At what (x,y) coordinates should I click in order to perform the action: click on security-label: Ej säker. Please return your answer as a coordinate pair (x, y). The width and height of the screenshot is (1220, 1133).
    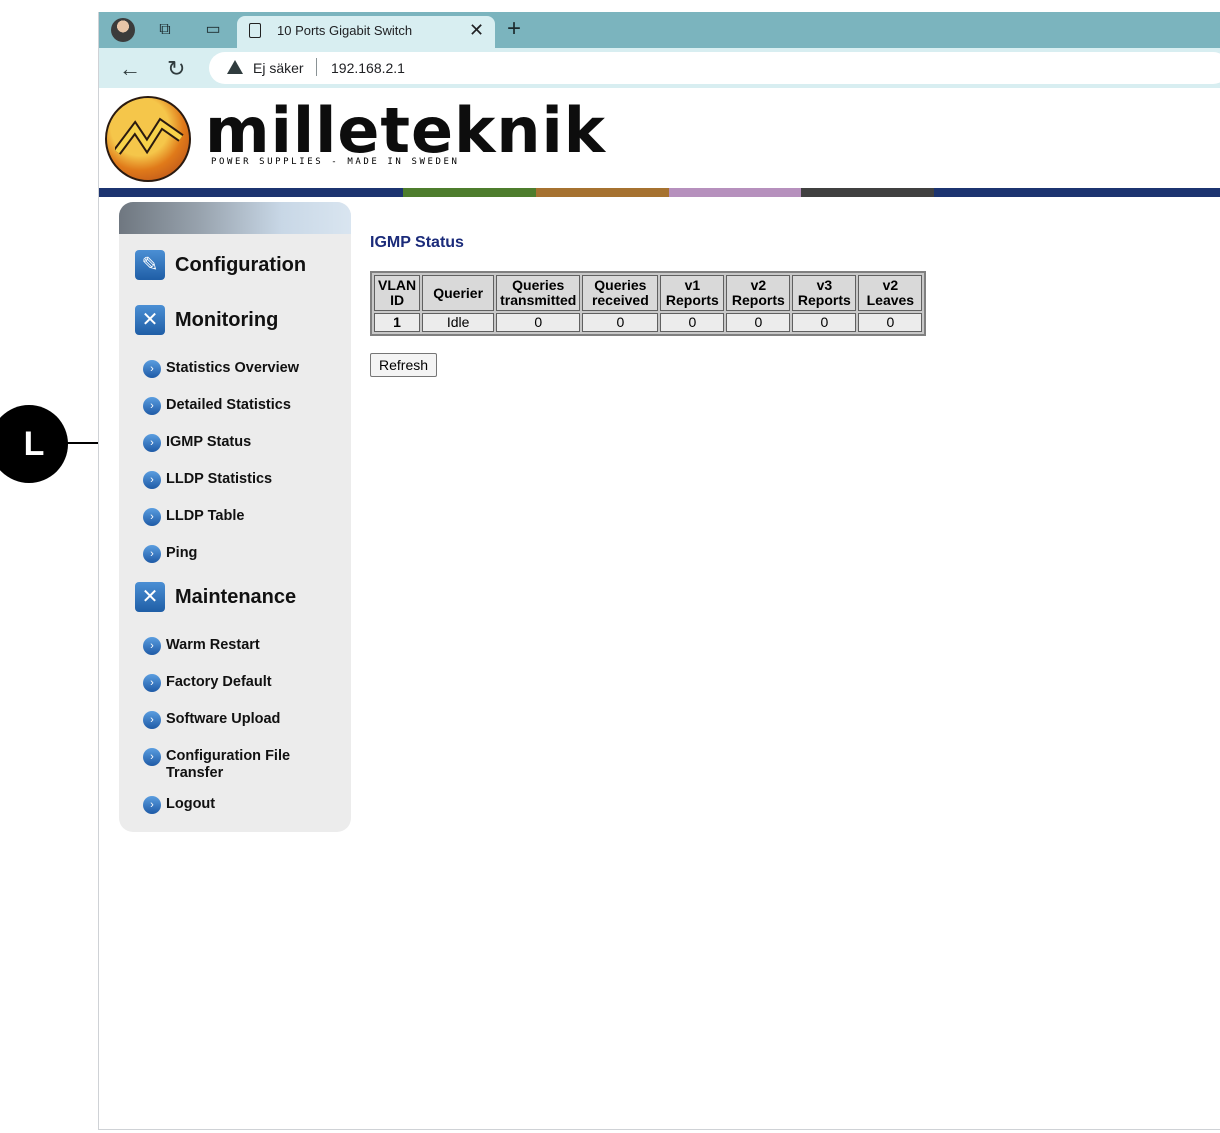
    Looking at the image, I should click on (278, 68).